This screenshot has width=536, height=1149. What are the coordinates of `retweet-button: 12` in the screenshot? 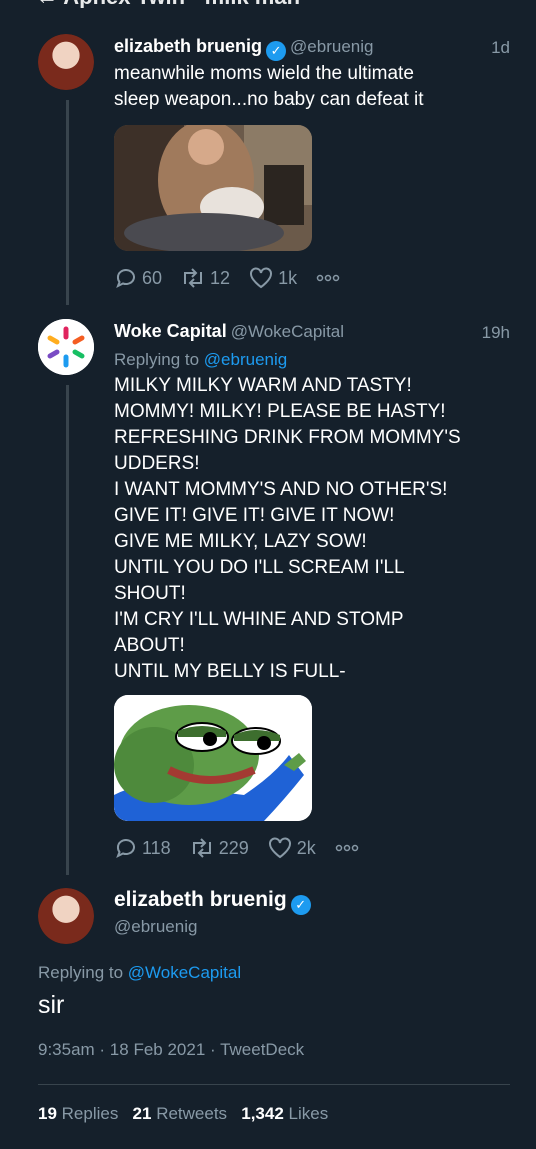 It's located at (205, 278).